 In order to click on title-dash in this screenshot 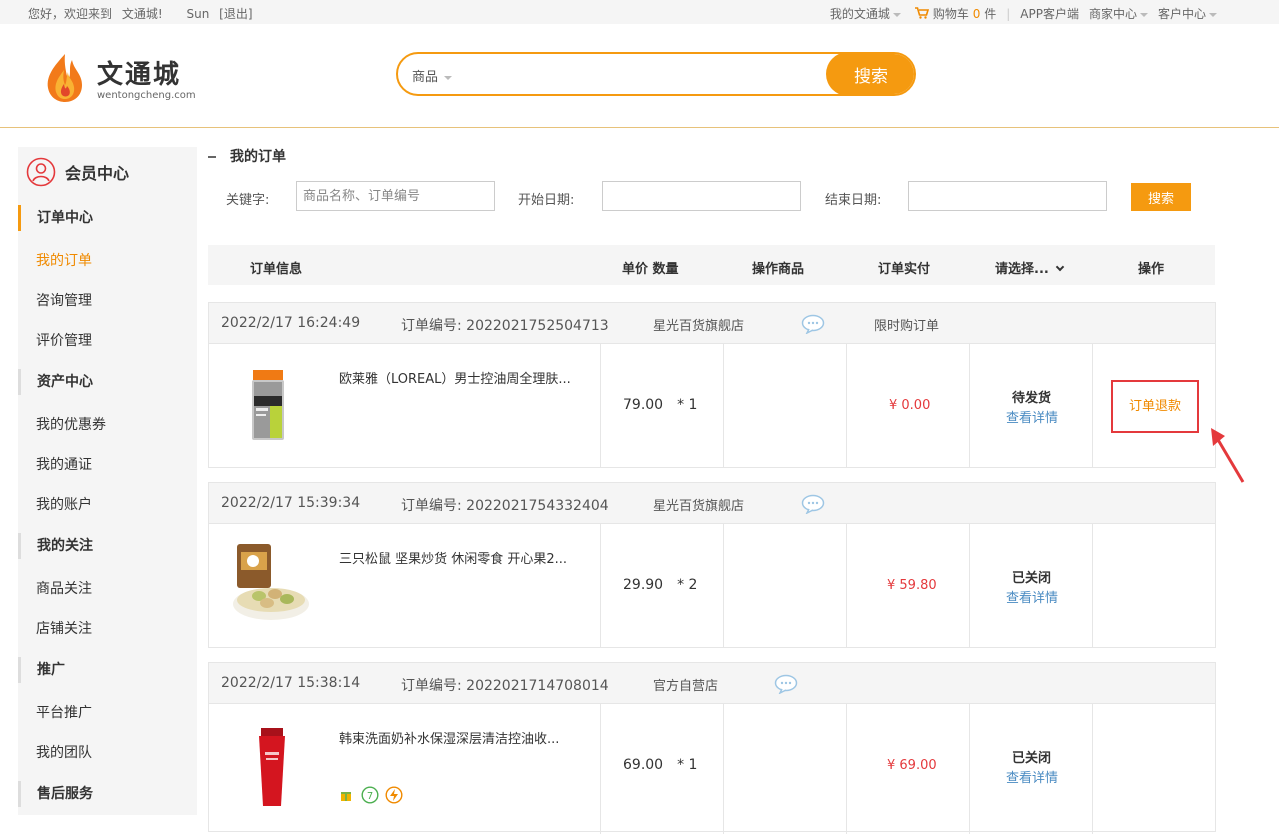, I will do `click(212, 157)`.